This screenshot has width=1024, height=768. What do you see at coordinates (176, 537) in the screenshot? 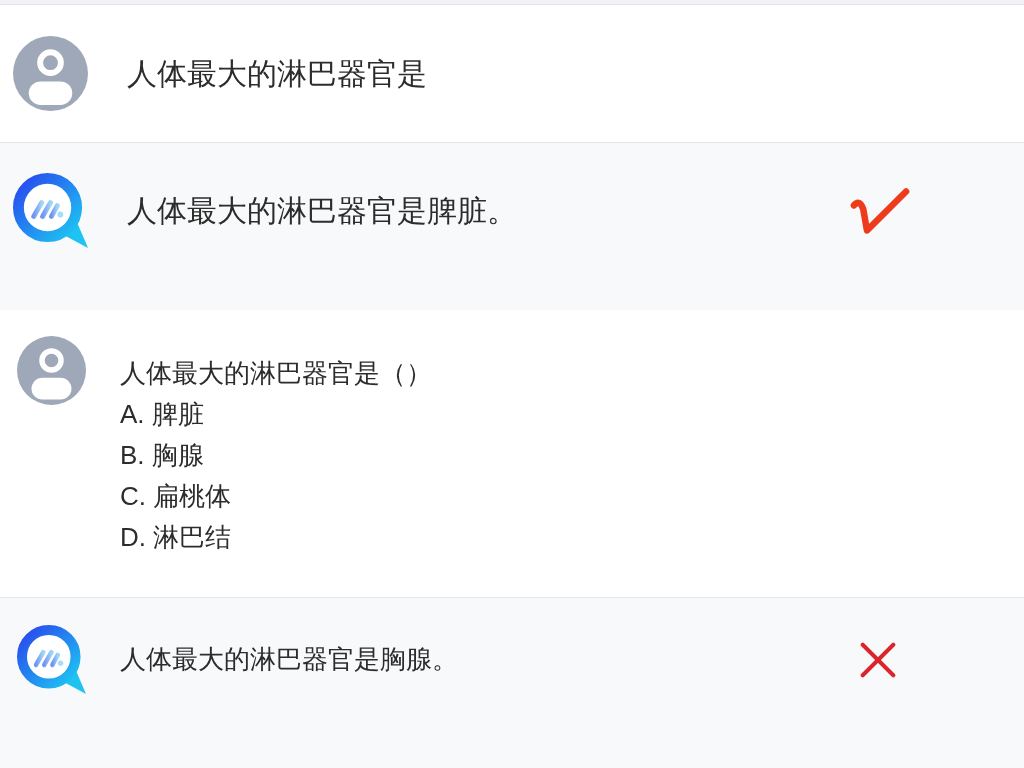
I see `option-text: D. 淋巴结` at bounding box center [176, 537].